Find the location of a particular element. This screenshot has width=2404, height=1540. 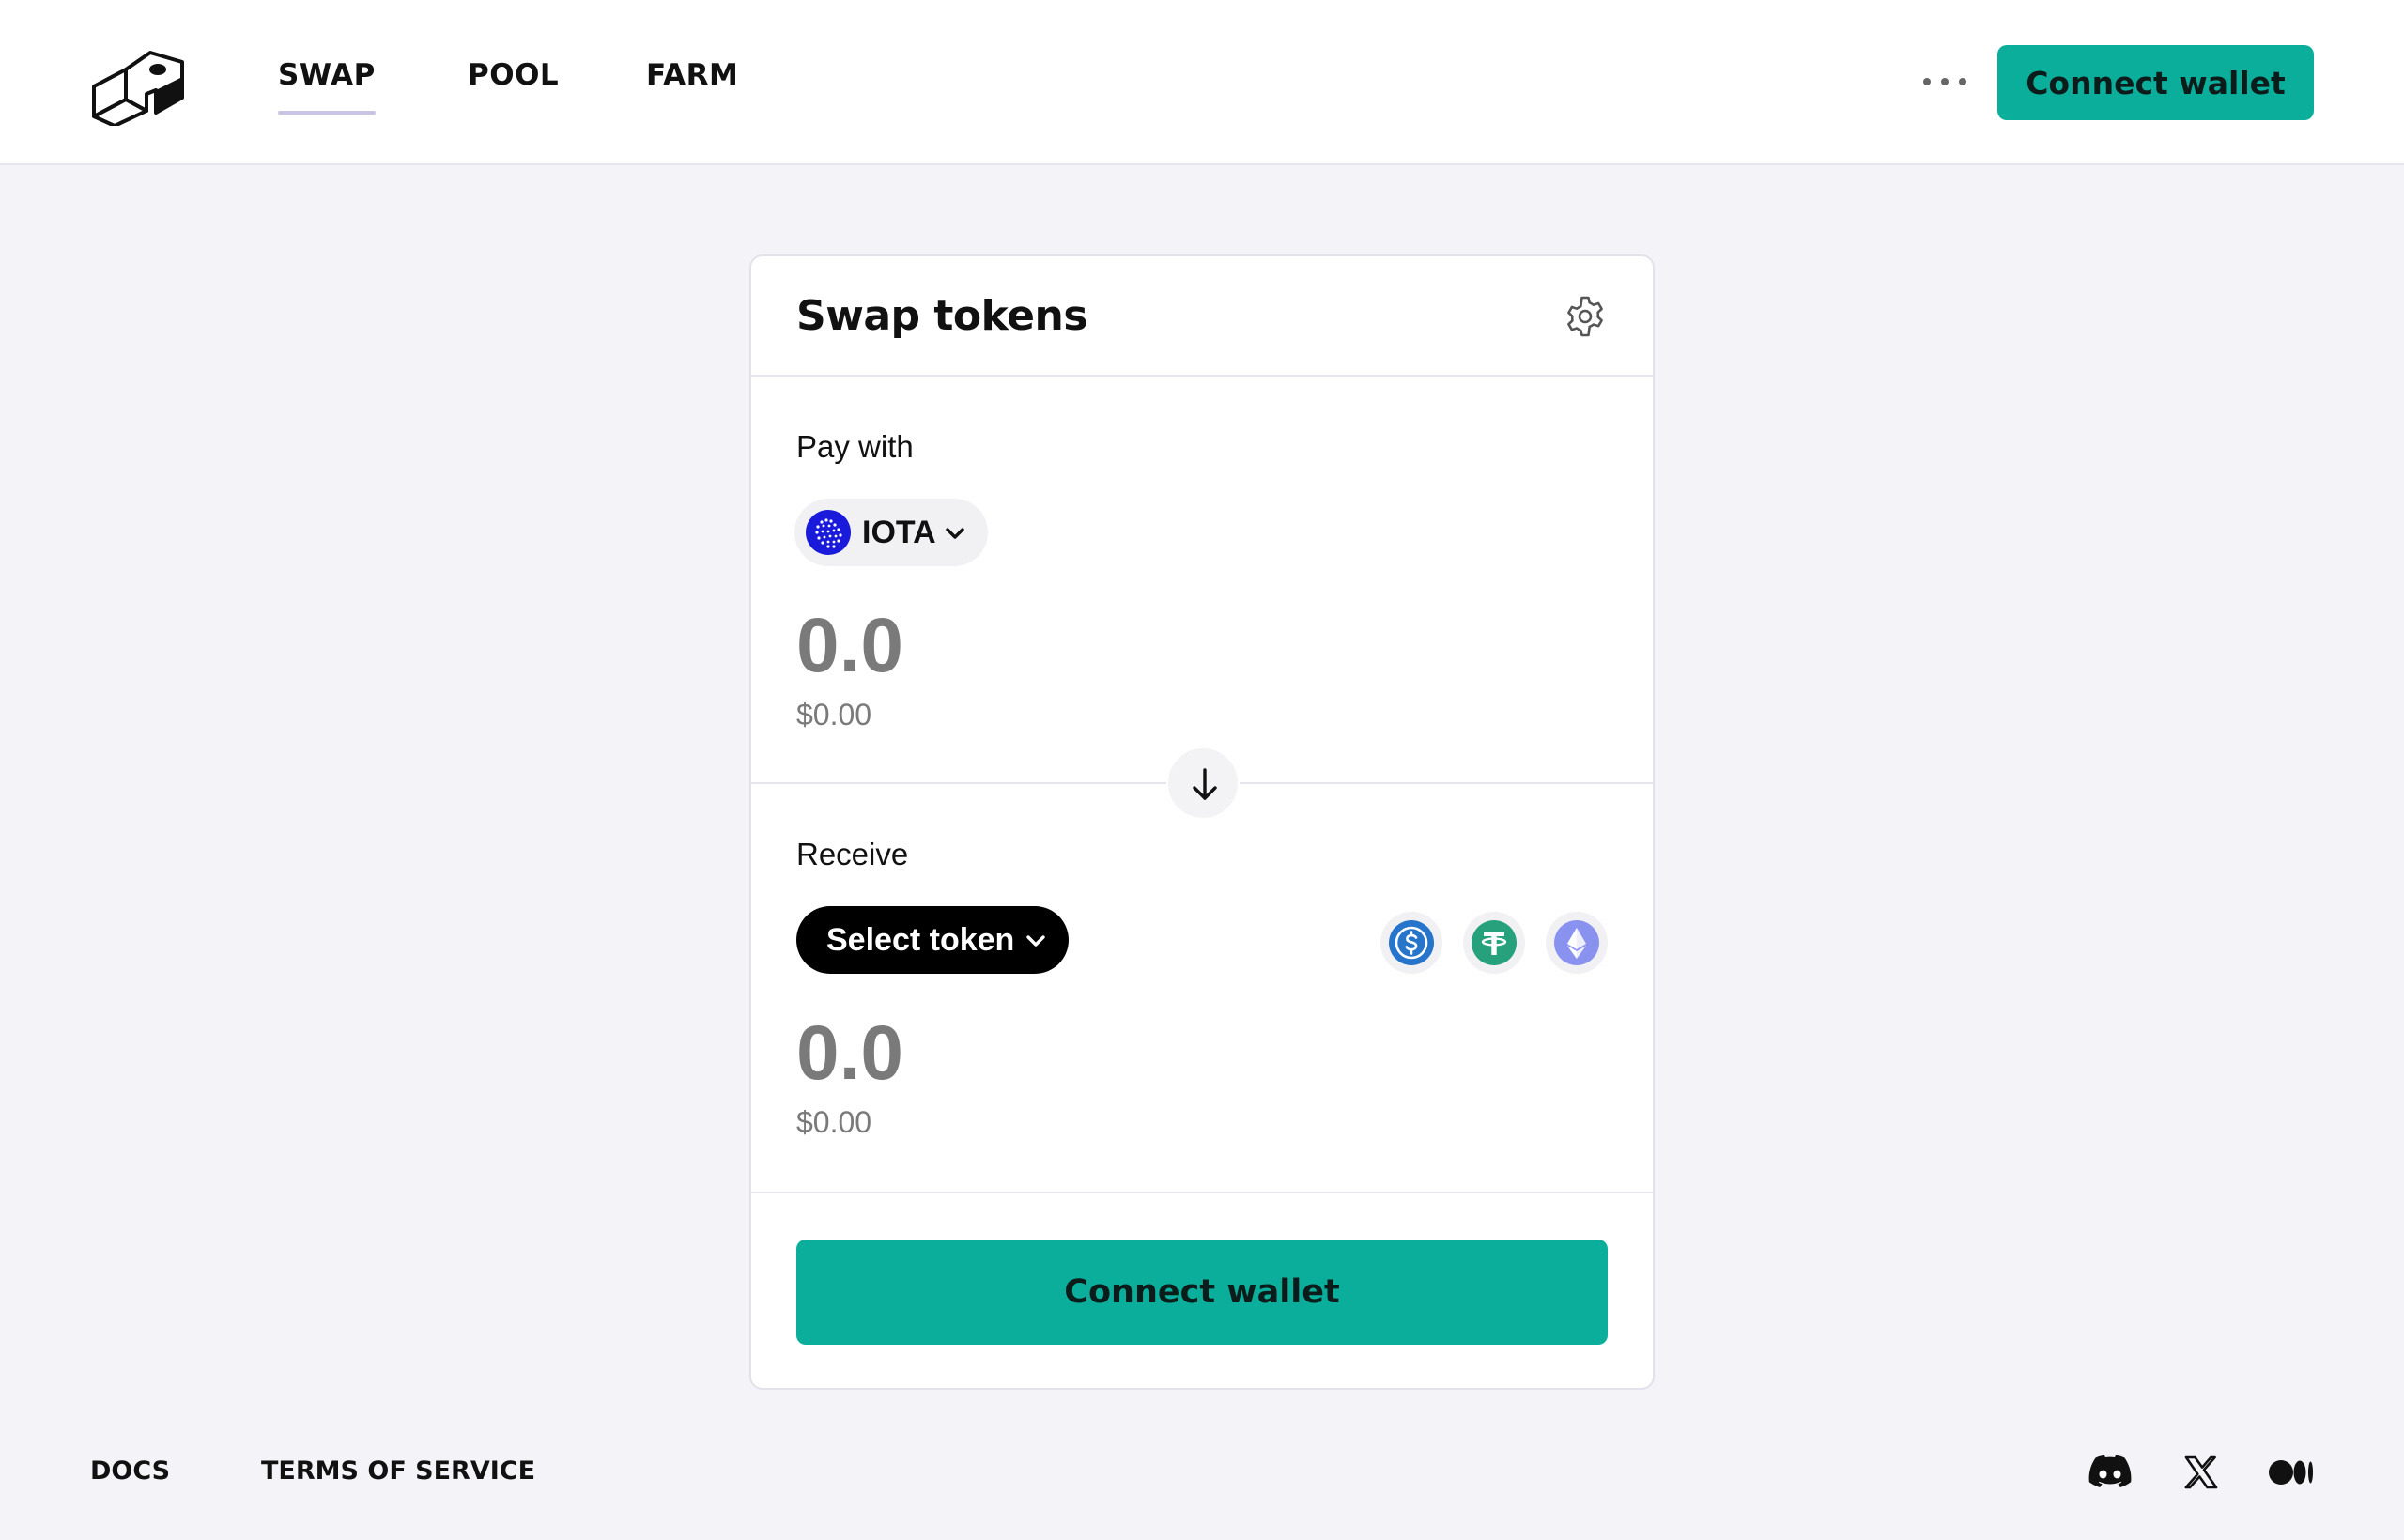

receive-amount: 0.0 is located at coordinates (849, 1053).